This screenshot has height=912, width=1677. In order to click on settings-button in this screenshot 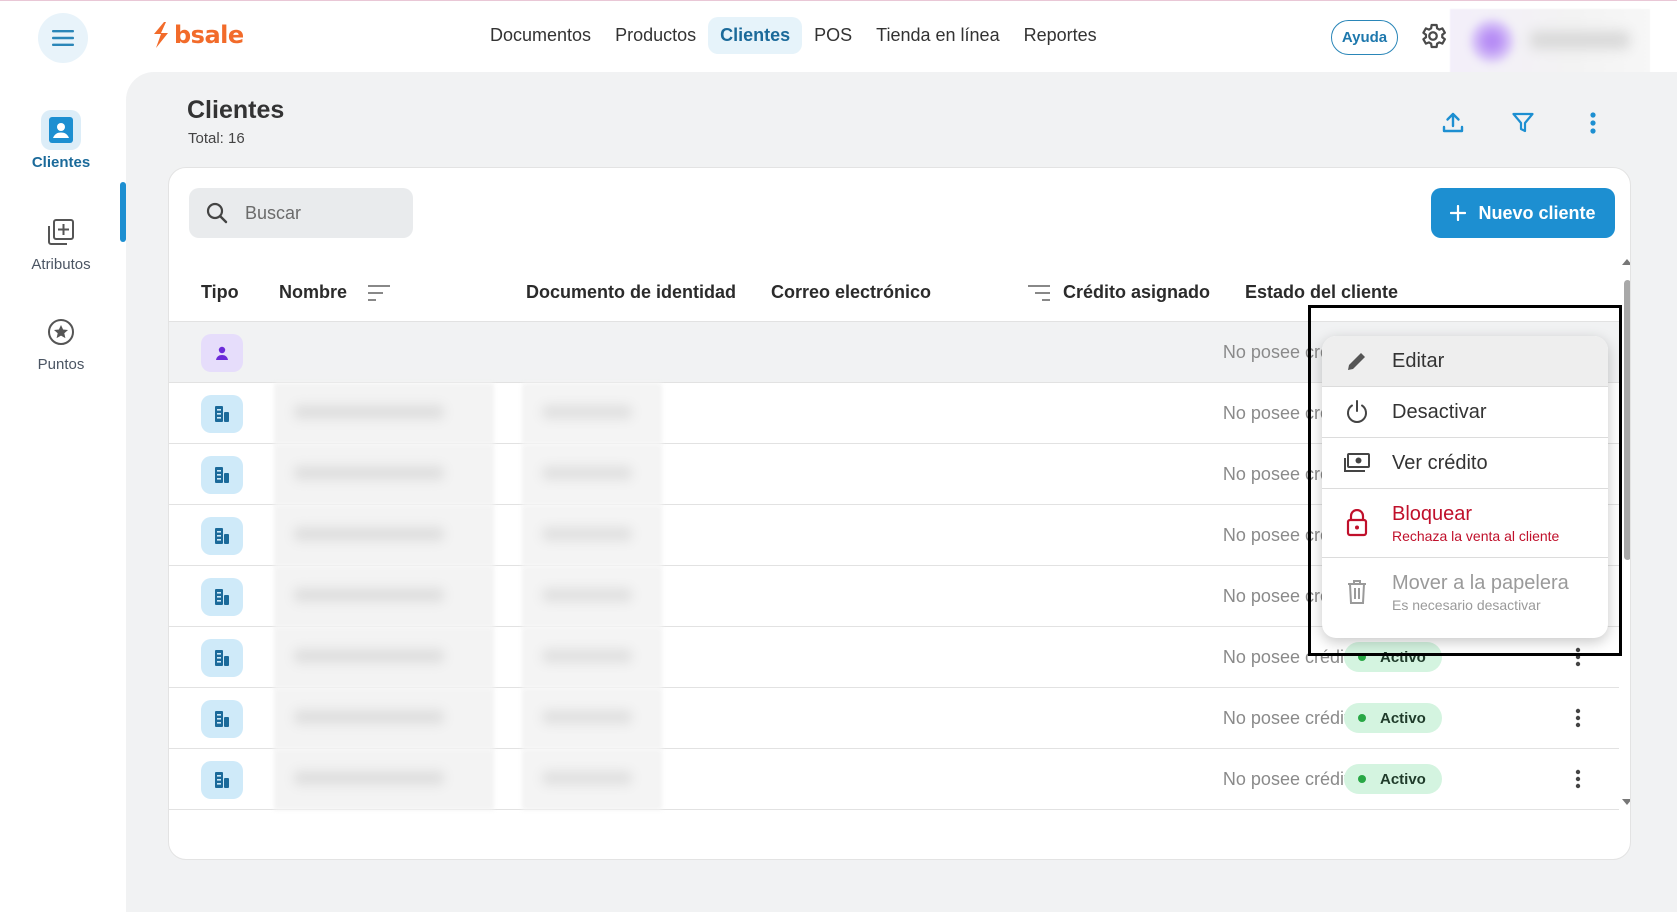, I will do `click(1433, 36)`.